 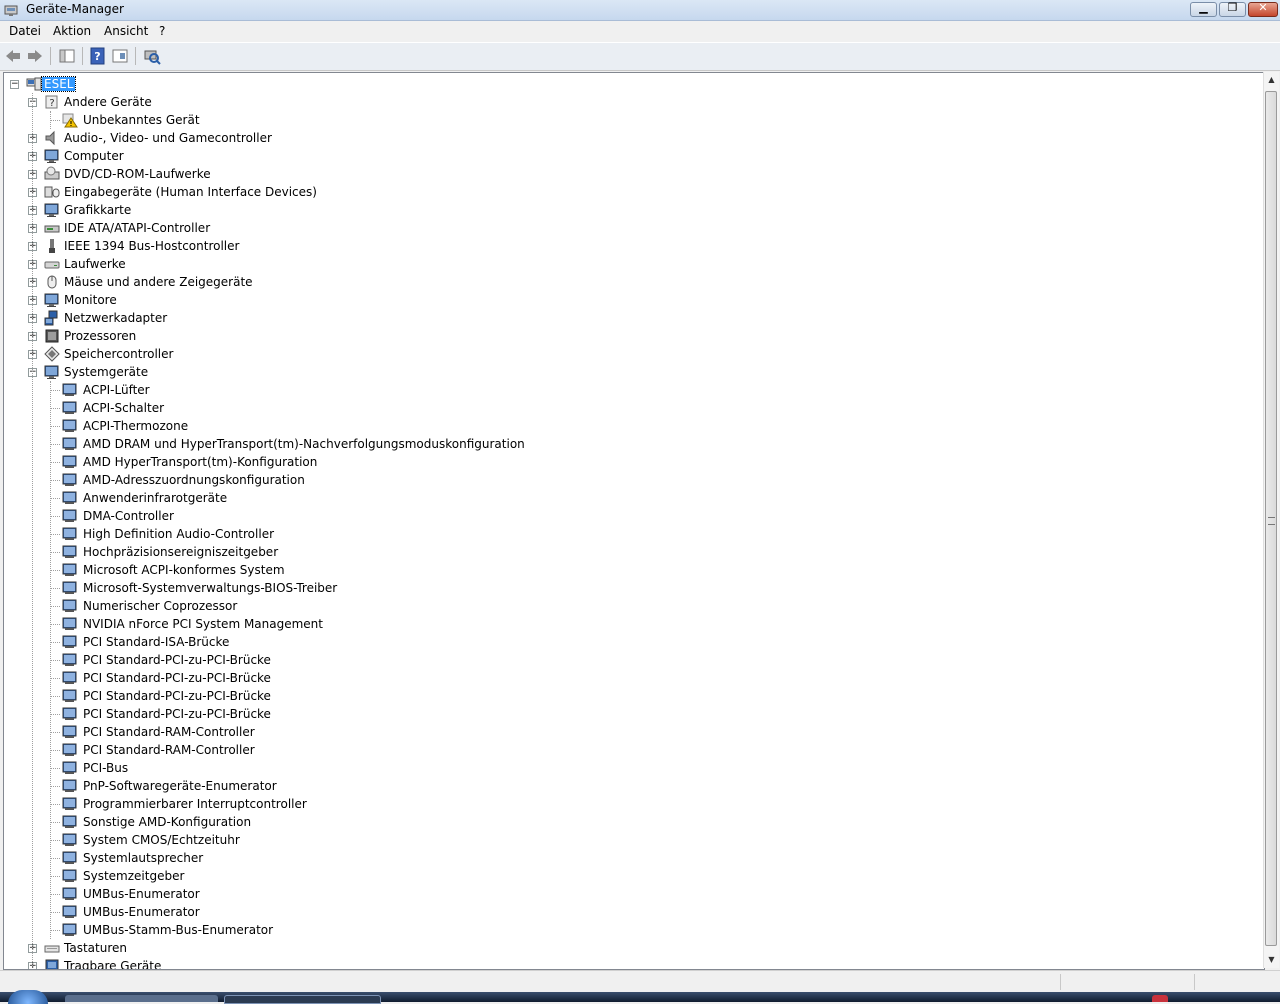 I want to click on tree-item-label: PCI-Bus, so click(x=106, y=768).